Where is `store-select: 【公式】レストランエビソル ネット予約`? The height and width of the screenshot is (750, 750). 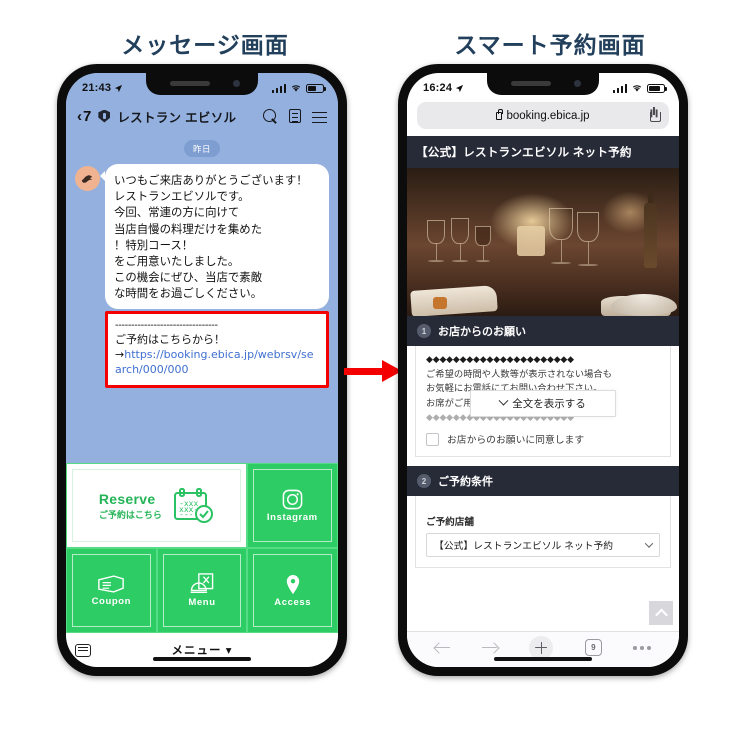
store-select: 【公式】レストランエビソル ネット予約 is located at coordinates (543, 545).